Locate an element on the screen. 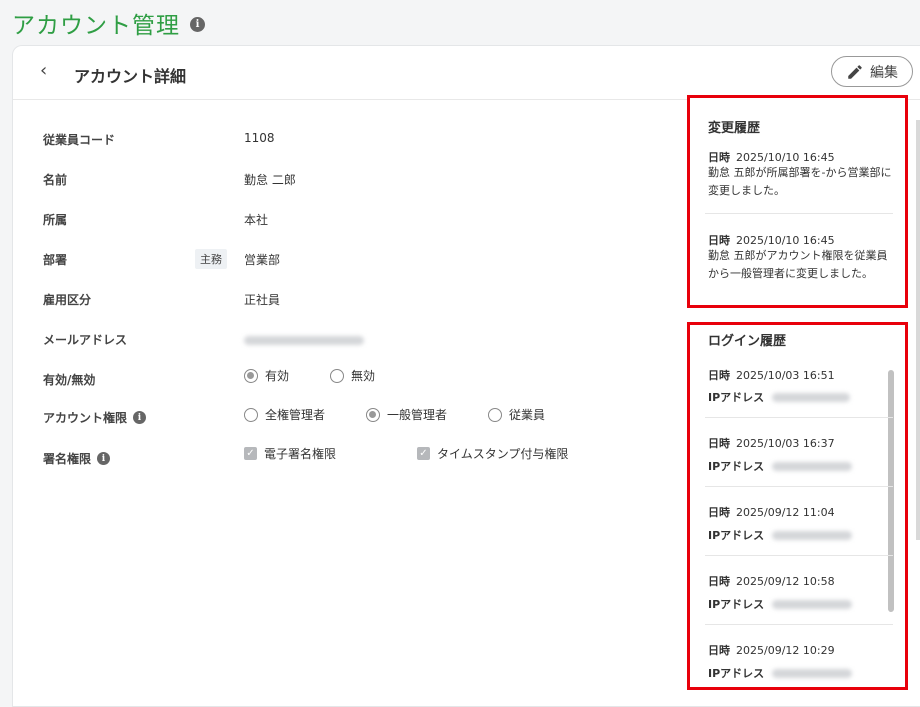 This screenshot has width=920, height=707. change-entry-2-text: 勤怠 五郎がアカウント権限を従業員から一般管理者に変更しました。 is located at coordinates (798, 264).